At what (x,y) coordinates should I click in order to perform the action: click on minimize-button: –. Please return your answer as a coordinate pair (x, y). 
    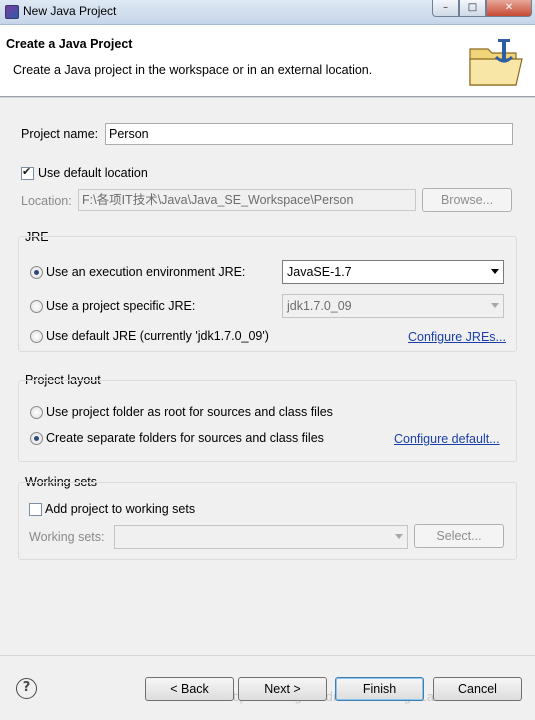
    Looking at the image, I should click on (445, 8).